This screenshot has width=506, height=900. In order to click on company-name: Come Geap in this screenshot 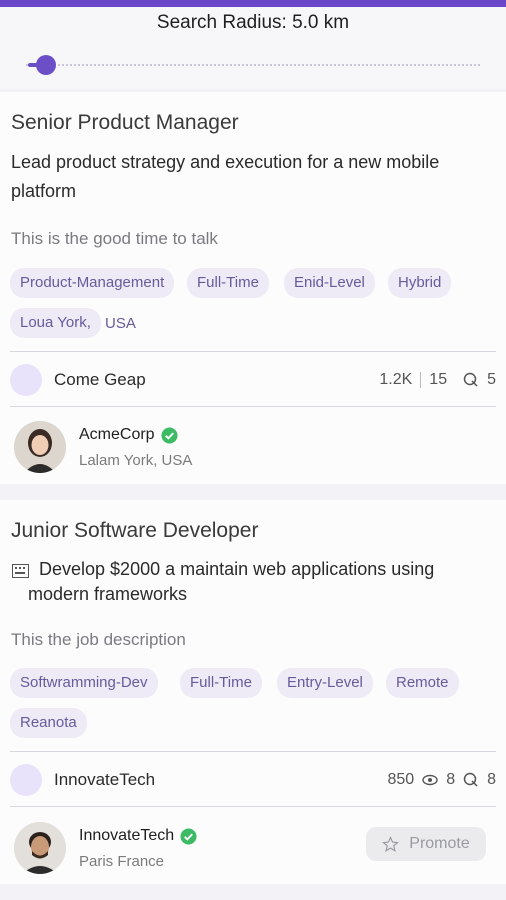, I will do `click(100, 379)`.